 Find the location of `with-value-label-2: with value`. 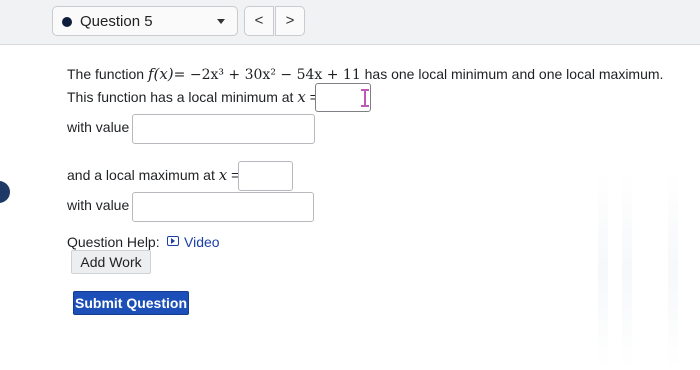

with-value-label-2: with value is located at coordinates (98, 205).